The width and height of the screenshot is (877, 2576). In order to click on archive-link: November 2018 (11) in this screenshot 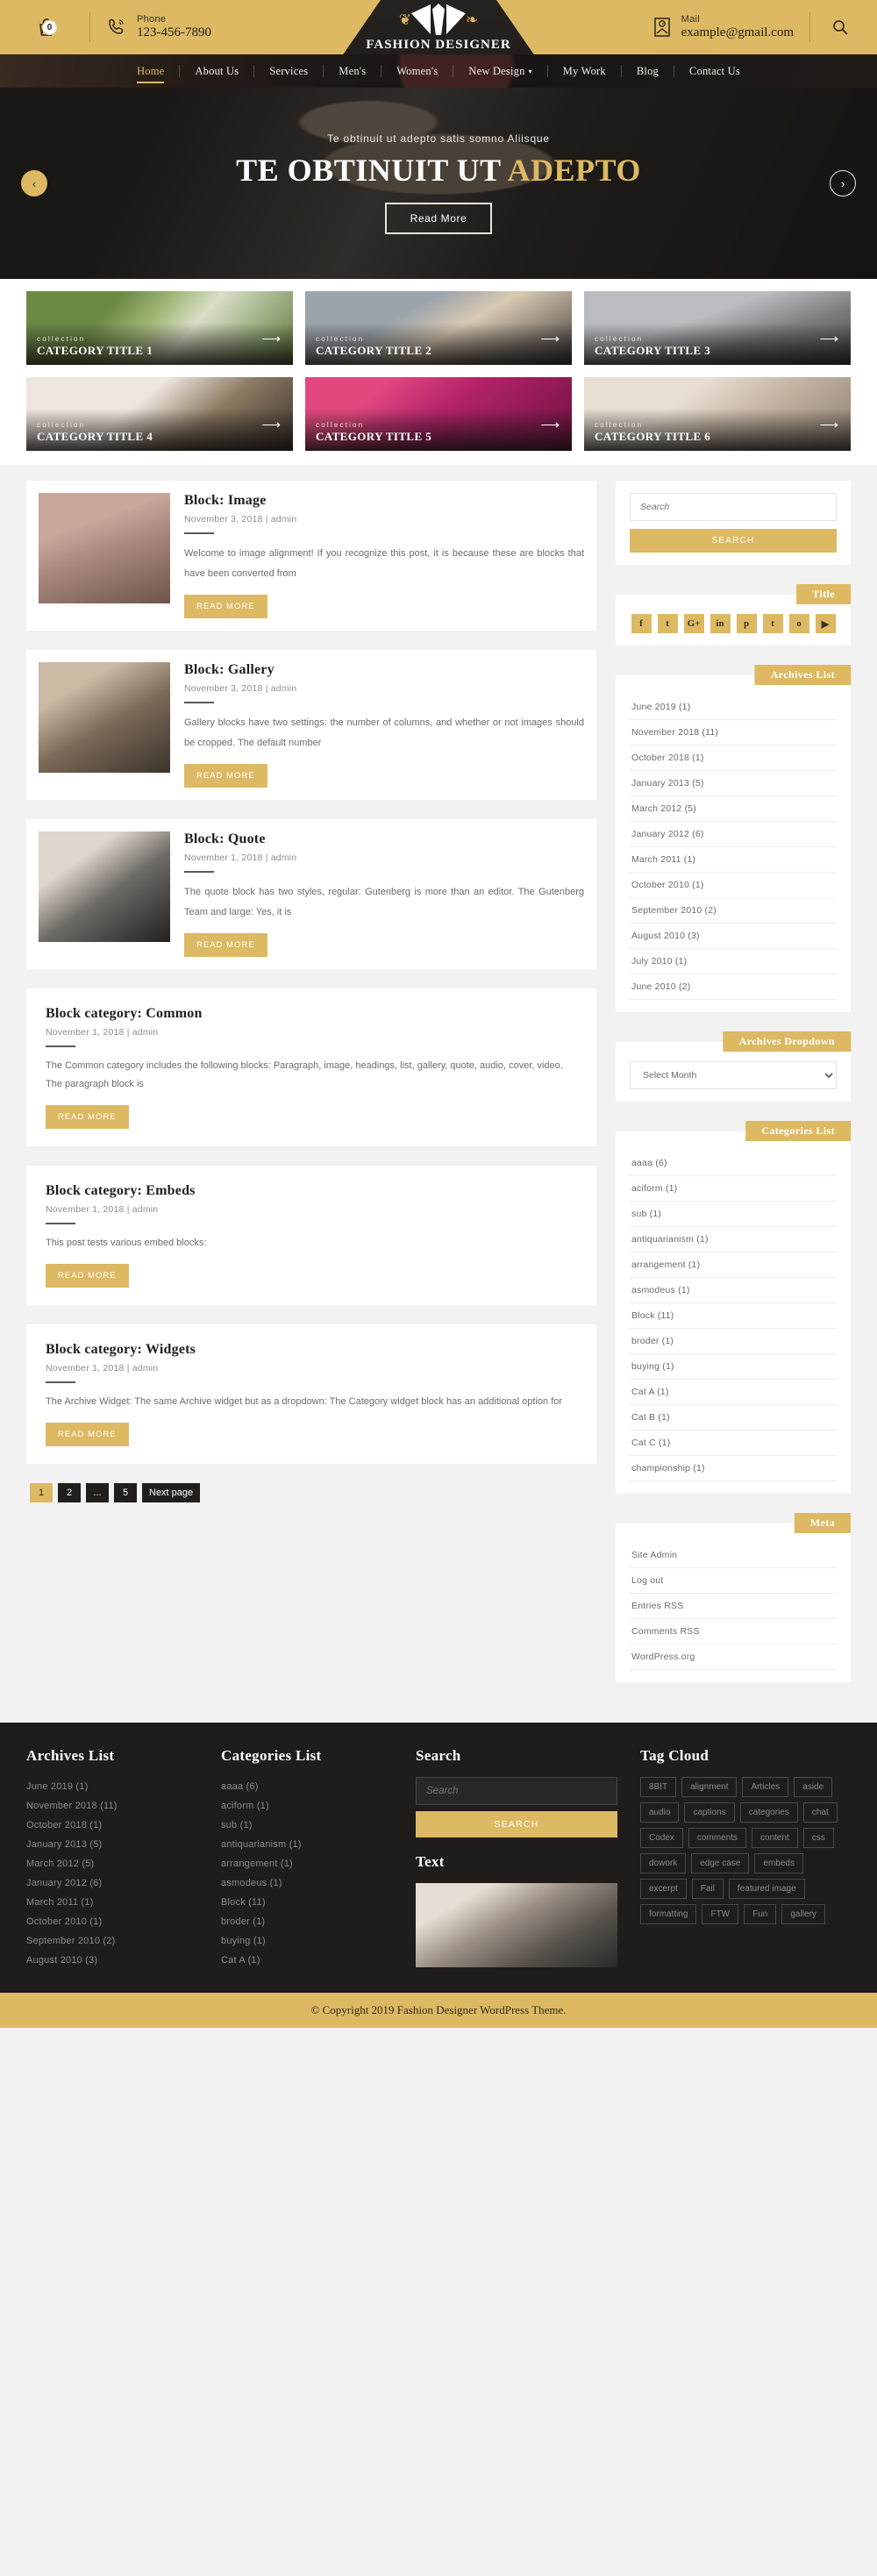, I will do `click(733, 733)`.